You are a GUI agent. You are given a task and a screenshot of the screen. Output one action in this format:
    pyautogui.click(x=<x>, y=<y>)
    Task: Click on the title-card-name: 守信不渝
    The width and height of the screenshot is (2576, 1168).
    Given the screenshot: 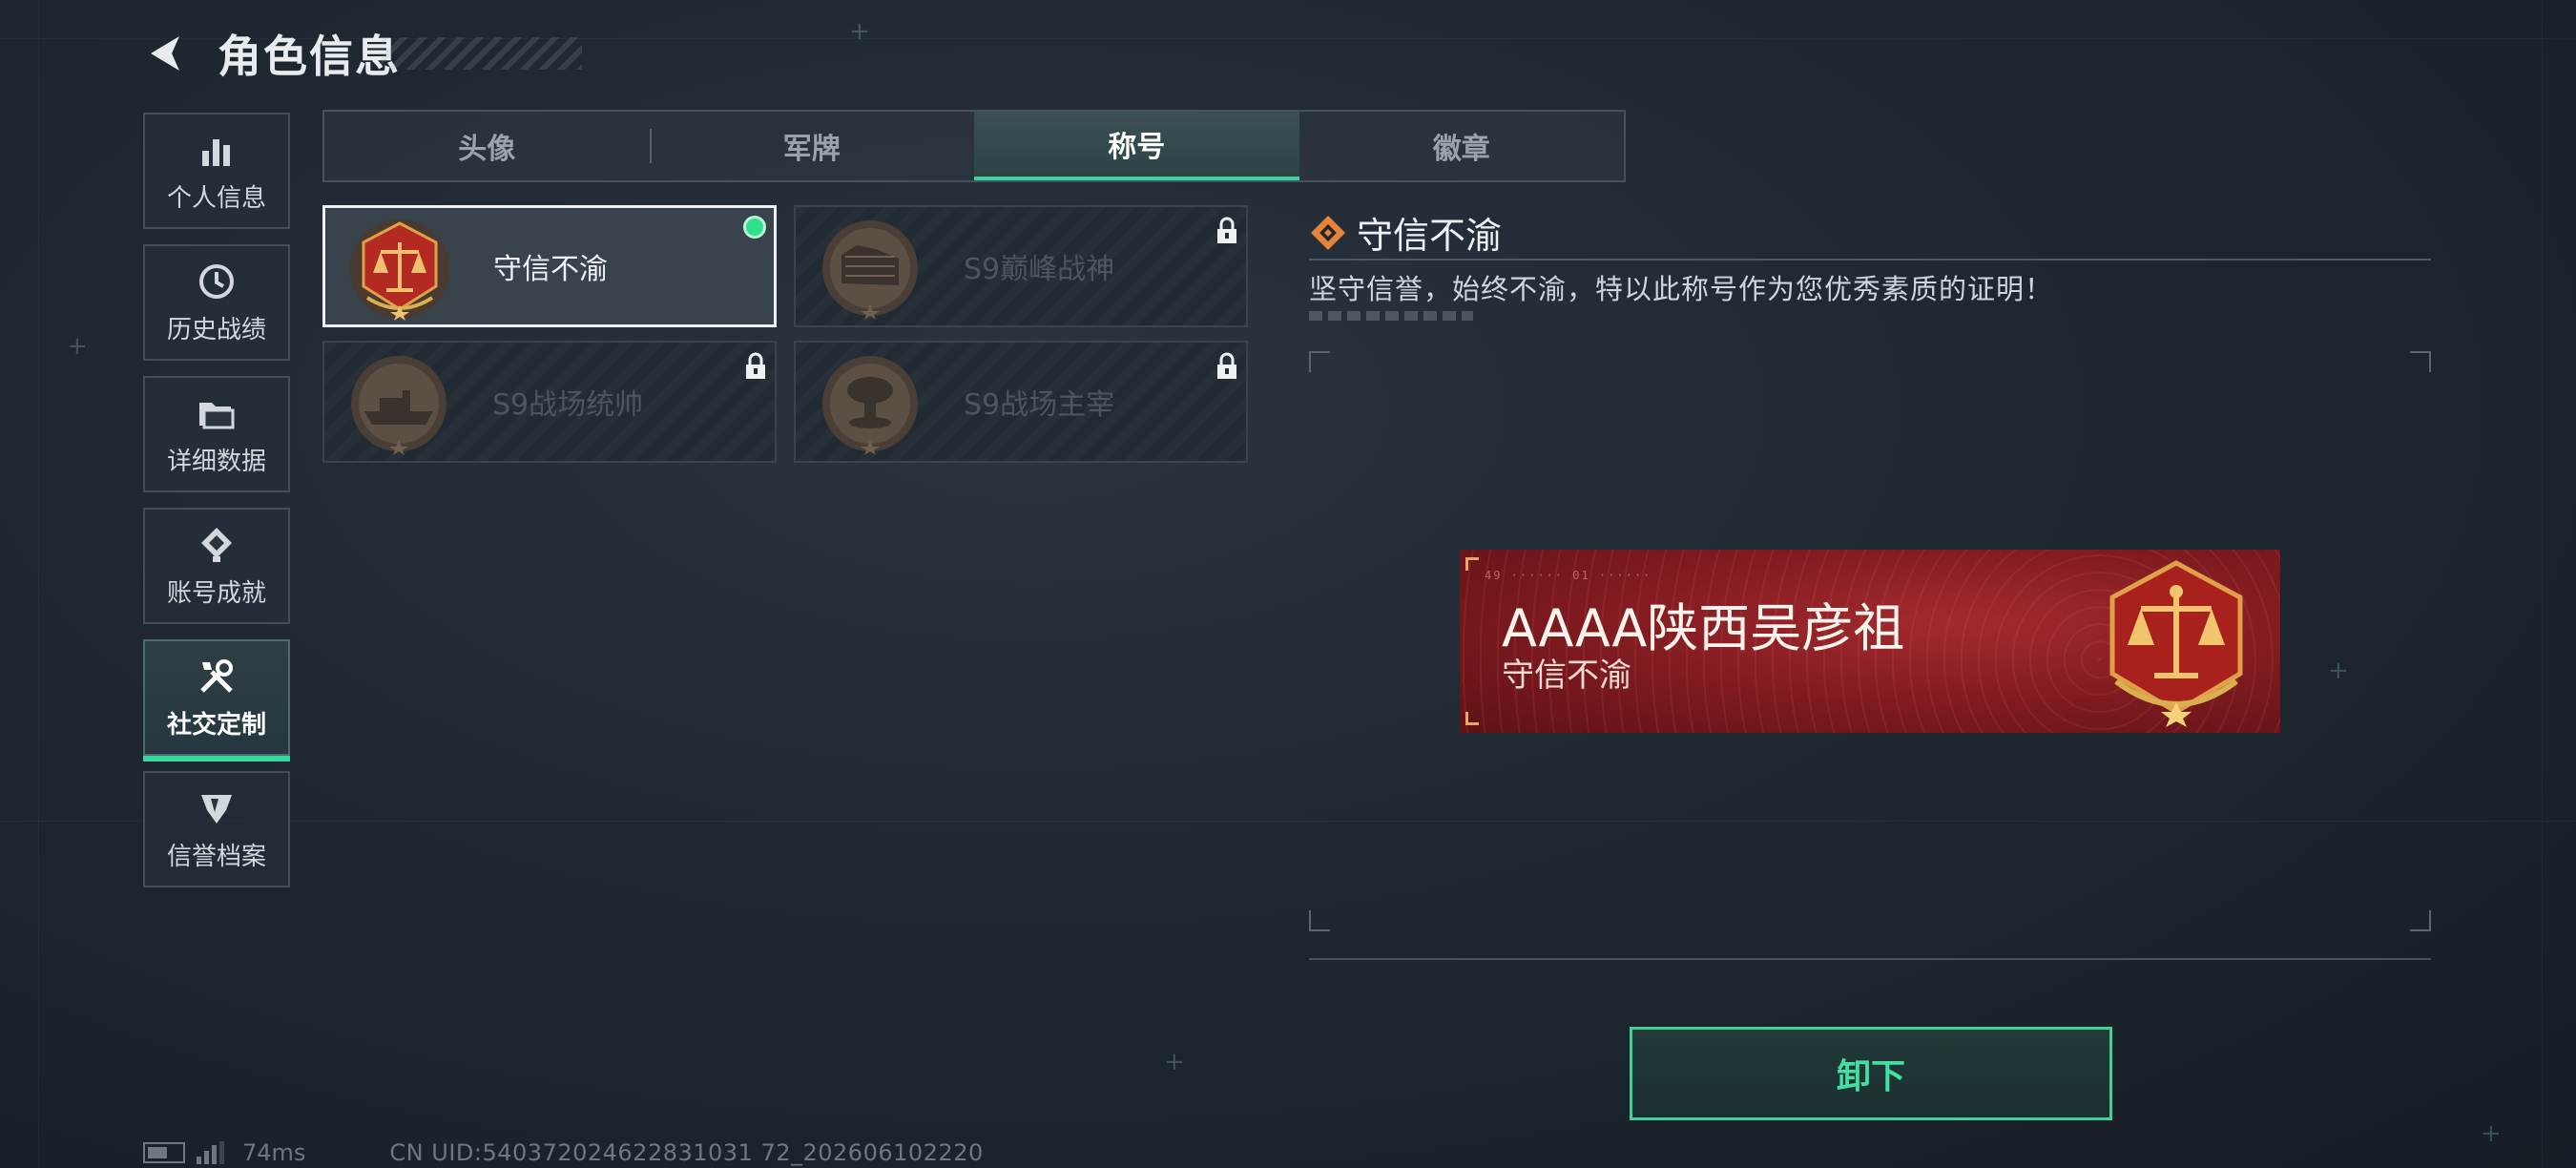 What is the action you would take?
    pyautogui.click(x=550, y=269)
    